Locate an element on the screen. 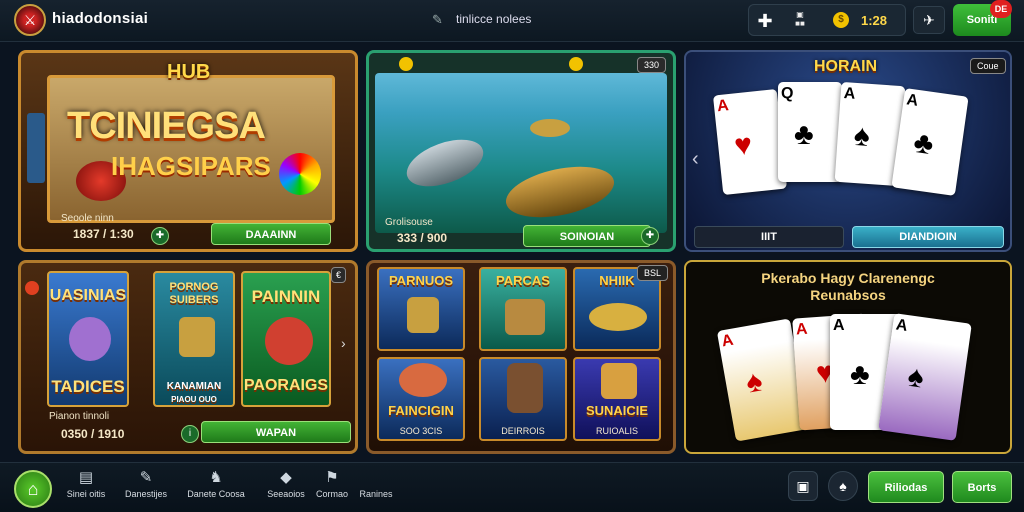 Image resolution: width=1024 pixels, height=512 pixels. poker-title: HORAIN is located at coordinates (846, 66).